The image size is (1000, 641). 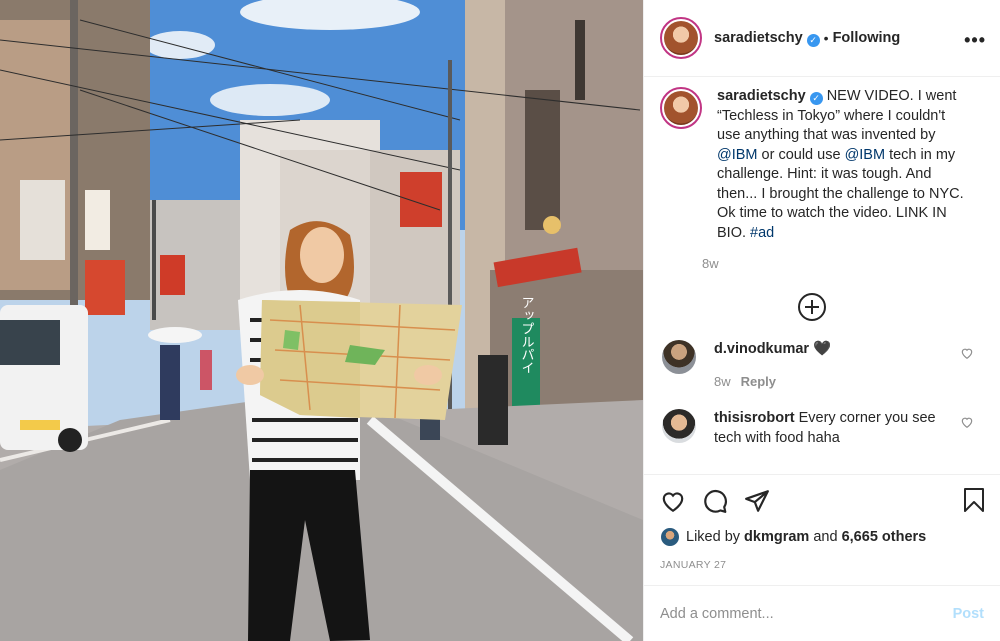 I want to click on comment-input, so click(x=806, y=613).